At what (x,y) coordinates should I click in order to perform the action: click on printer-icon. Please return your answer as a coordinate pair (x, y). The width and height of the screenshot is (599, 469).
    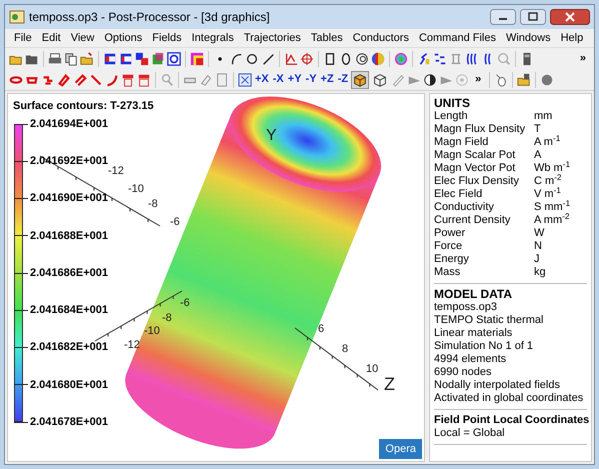
    Looking at the image, I should click on (55, 59).